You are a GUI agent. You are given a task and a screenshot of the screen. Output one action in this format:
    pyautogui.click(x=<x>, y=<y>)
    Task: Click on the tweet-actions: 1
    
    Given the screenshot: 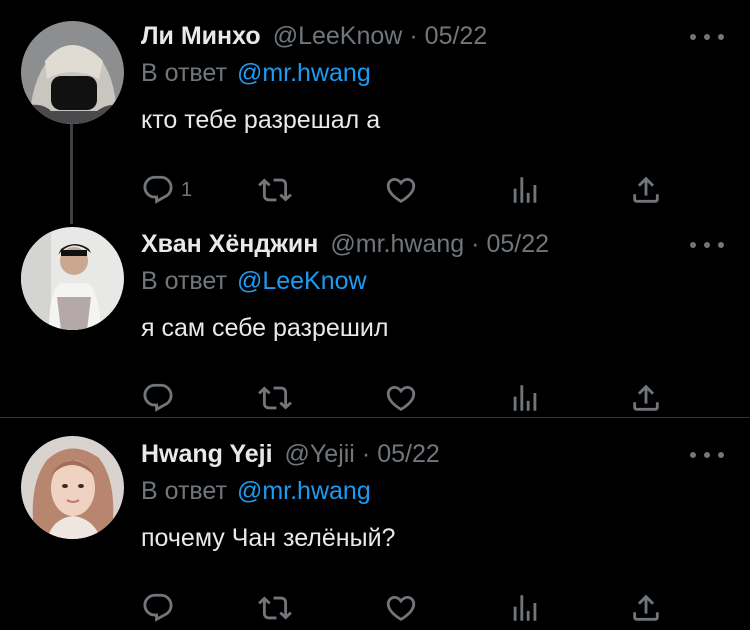 What is the action you would take?
    pyautogui.click(x=375, y=190)
    